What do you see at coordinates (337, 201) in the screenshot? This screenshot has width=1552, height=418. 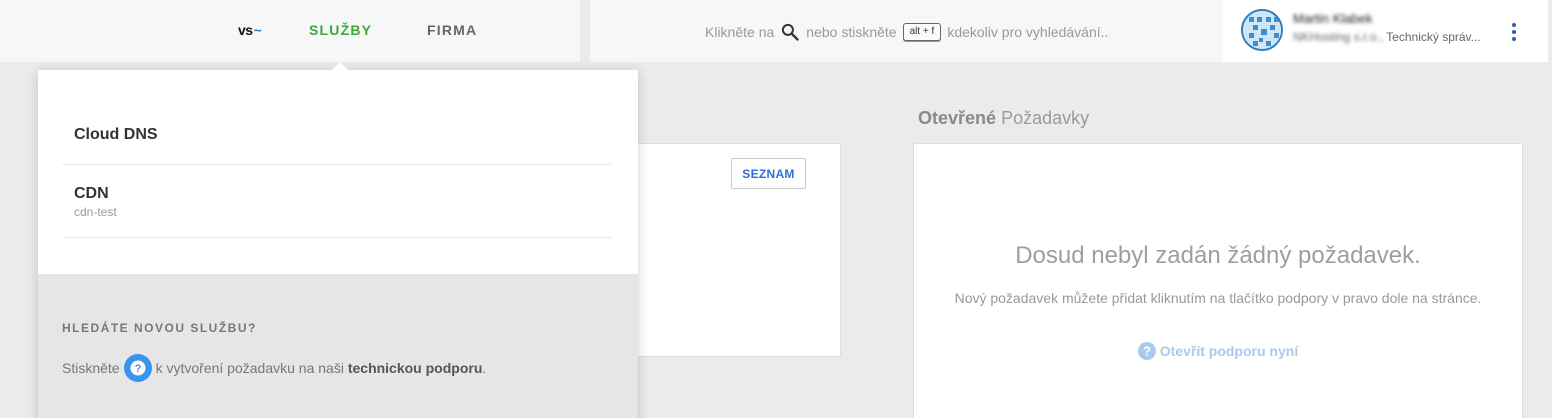 I see `dropdown-item-cdn: CDN cdn-test` at bounding box center [337, 201].